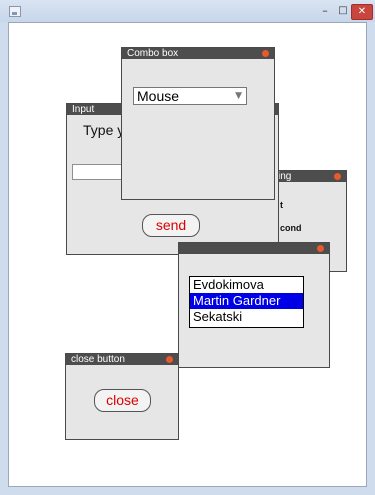  Describe the element at coordinates (362, 12) in the screenshot. I see `close-window-button: ✕` at that location.